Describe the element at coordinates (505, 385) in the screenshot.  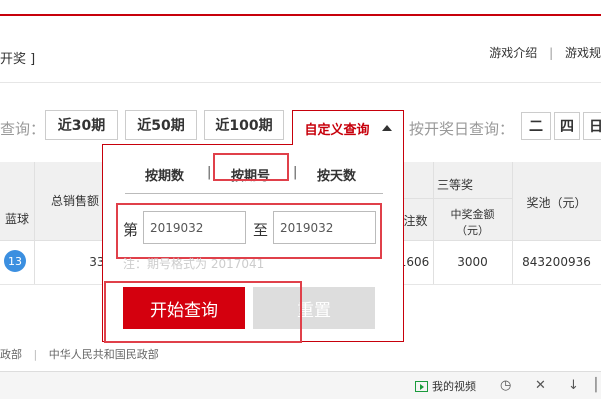
I see `speed-icon: ◷` at that location.